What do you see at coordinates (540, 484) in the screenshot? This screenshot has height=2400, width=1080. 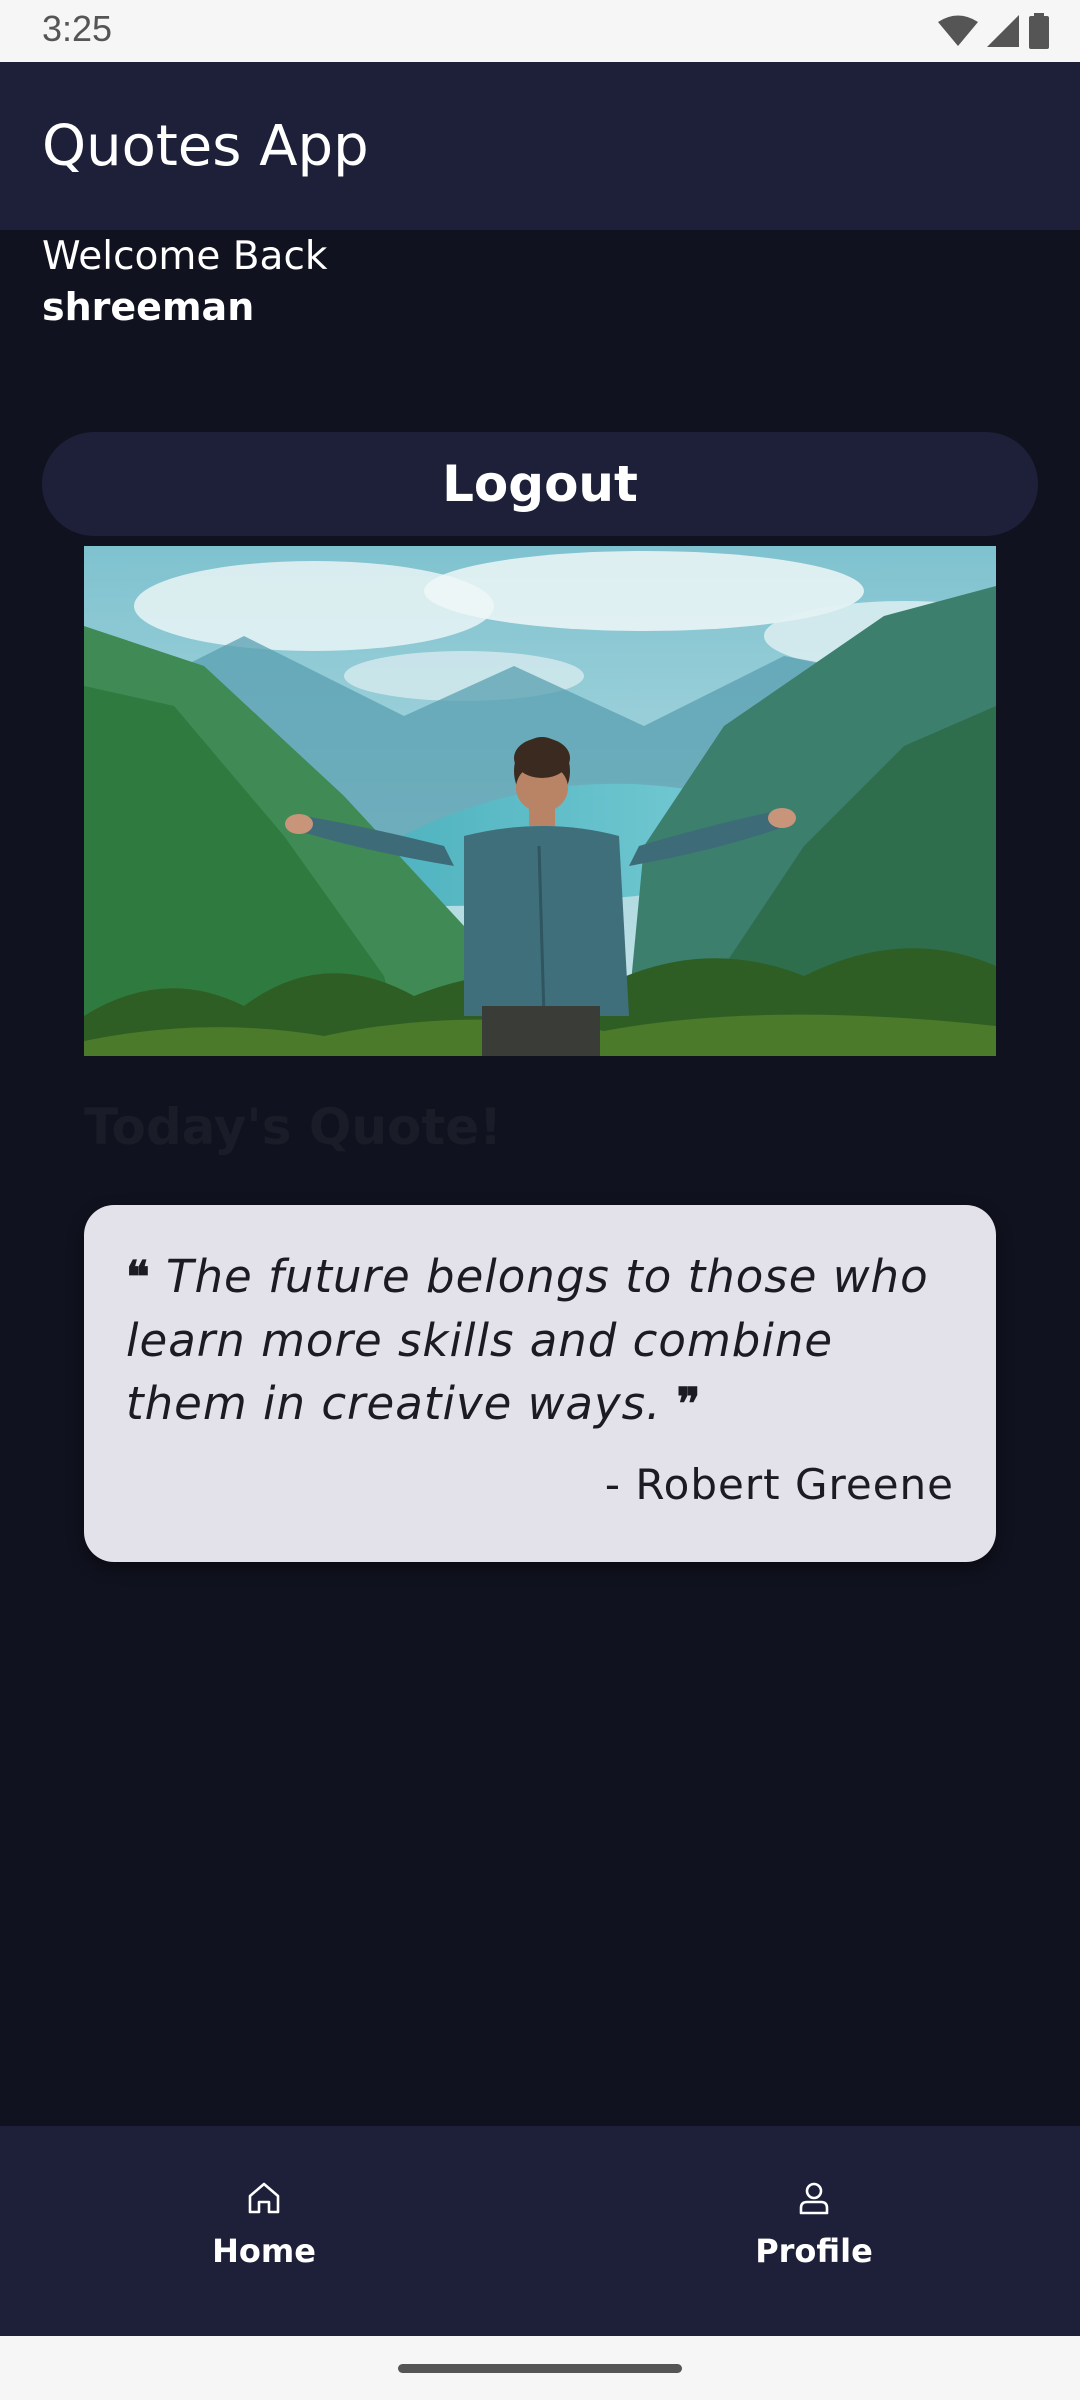 I see `logout-button: Logout` at bounding box center [540, 484].